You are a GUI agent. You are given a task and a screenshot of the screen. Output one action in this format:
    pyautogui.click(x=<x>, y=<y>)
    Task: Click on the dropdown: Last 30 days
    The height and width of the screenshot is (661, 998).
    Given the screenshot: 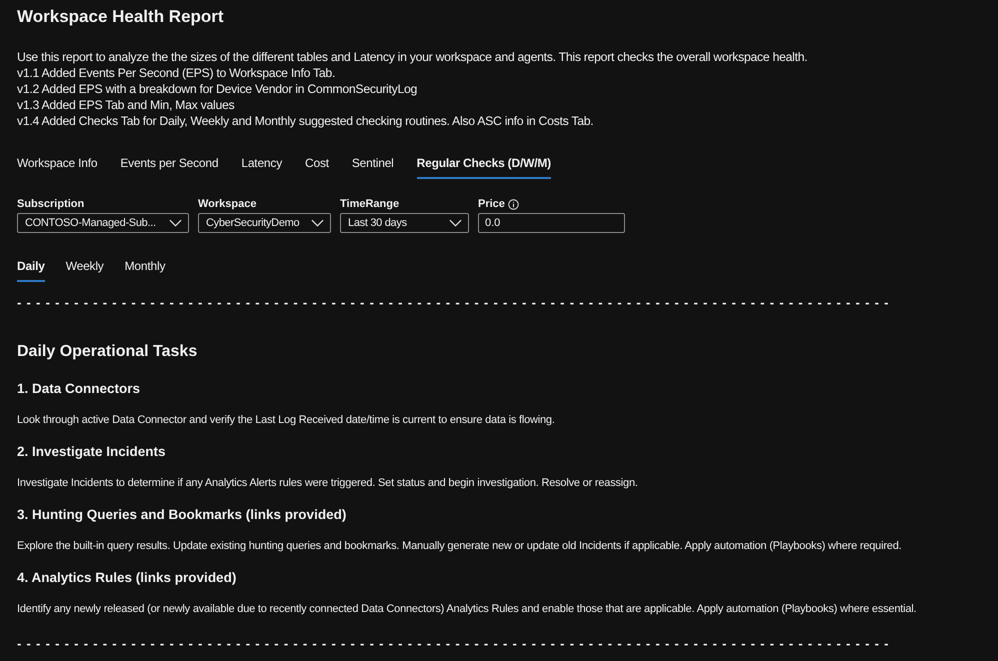 What is the action you would take?
    pyautogui.click(x=404, y=223)
    